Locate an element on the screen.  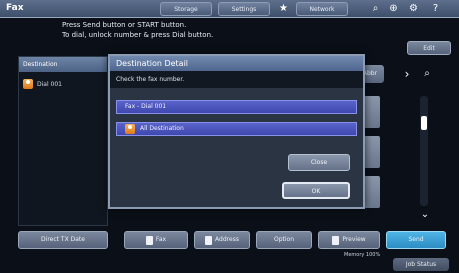
top-bar: Fax Storage Settings ★ Network ⌕ ⊕ ⚙ ? is located at coordinates (229, 9).